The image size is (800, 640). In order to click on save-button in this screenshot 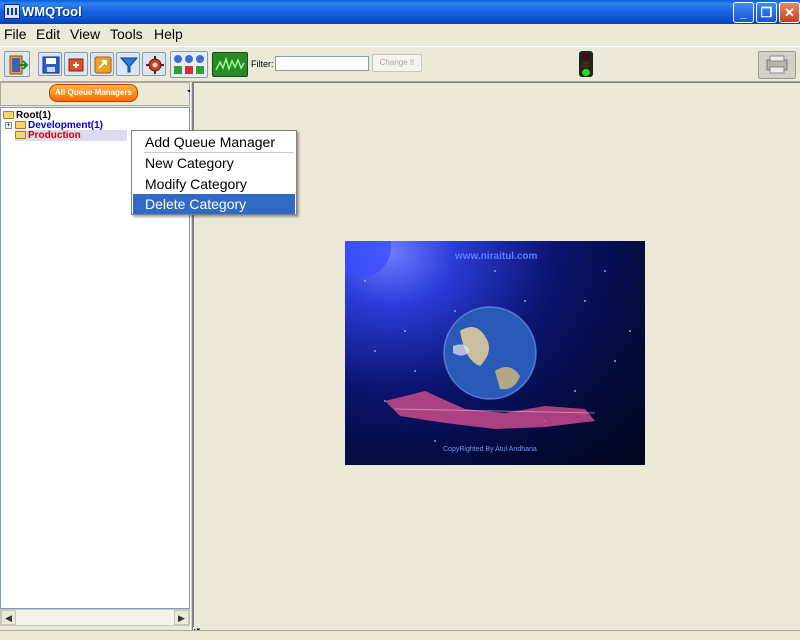, I will do `click(50, 64)`.